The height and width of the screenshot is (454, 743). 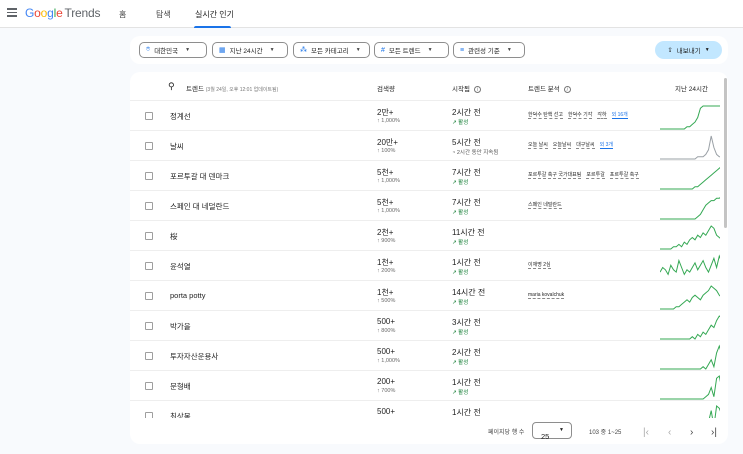 I want to click on next-page-button: ›, so click(x=691, y=432).